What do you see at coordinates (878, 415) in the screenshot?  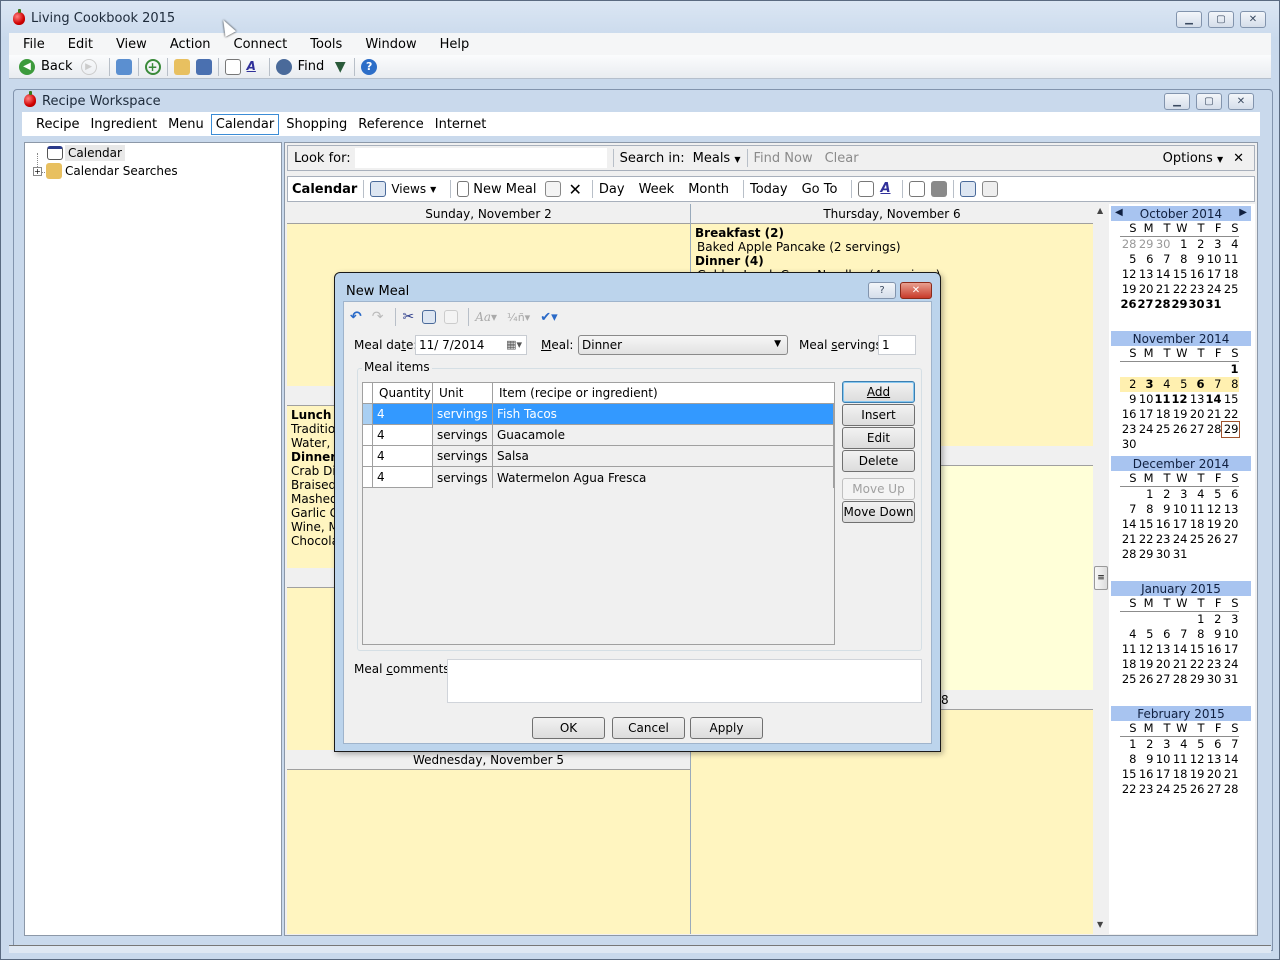 I see `insert-button: Insert` at bounding box center [878, 415].